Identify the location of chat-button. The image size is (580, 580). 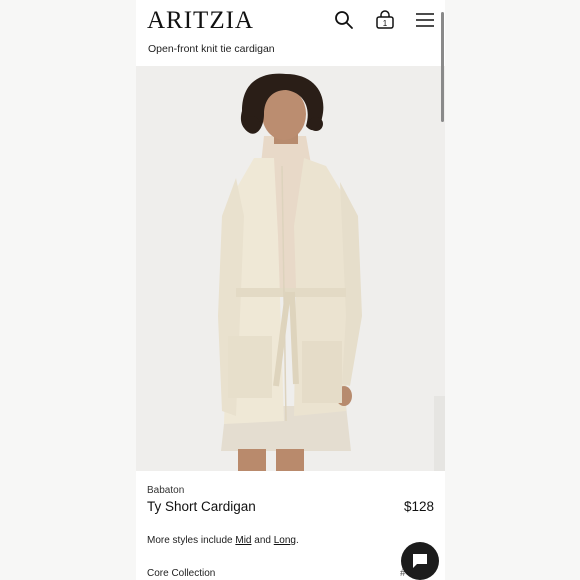
(420, 561).